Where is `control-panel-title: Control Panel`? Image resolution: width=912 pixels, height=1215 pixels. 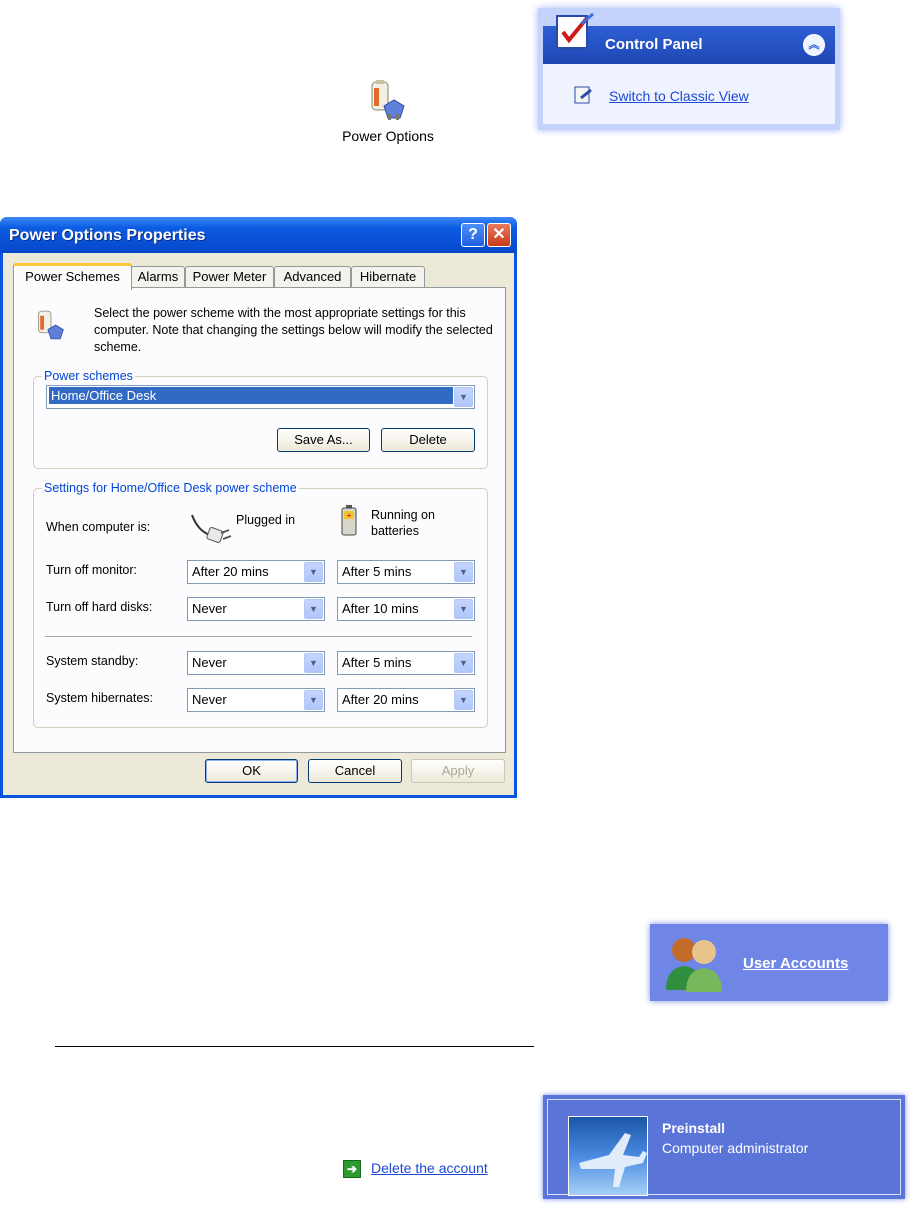
control-panel-title: Control Panel is located at coordinates (654, 44).